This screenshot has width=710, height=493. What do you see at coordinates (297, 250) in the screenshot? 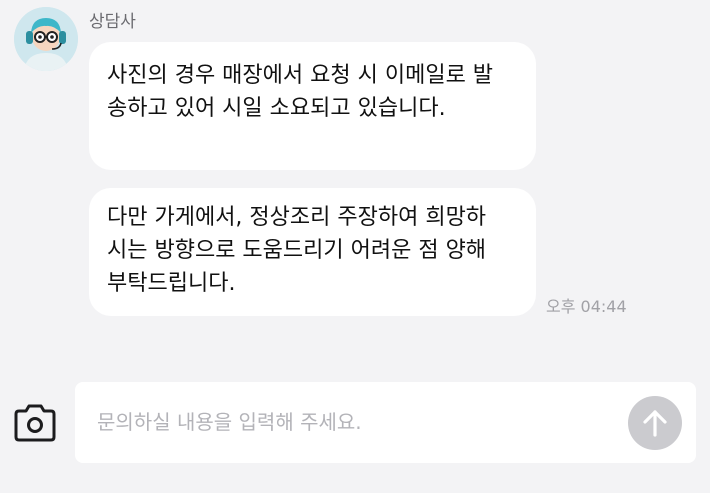
I see `message-line: 시는 방향으로 도움드리기 어려운 점 양해` at bounding box center [297, 250].